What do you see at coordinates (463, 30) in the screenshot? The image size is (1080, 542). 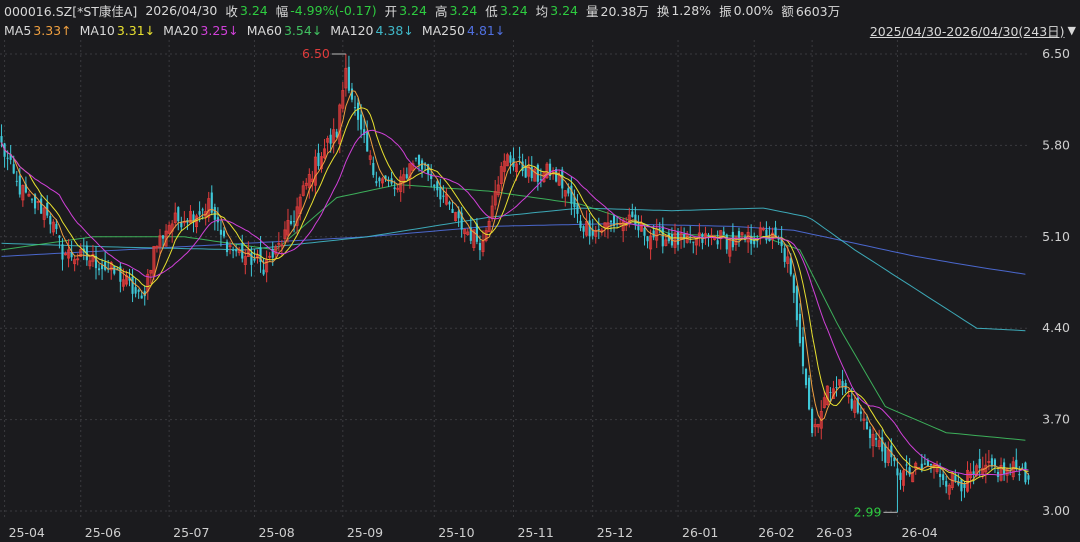 I see `ma-legend-ma250: MA250 4.81↓` at bounding box center [463, 30].